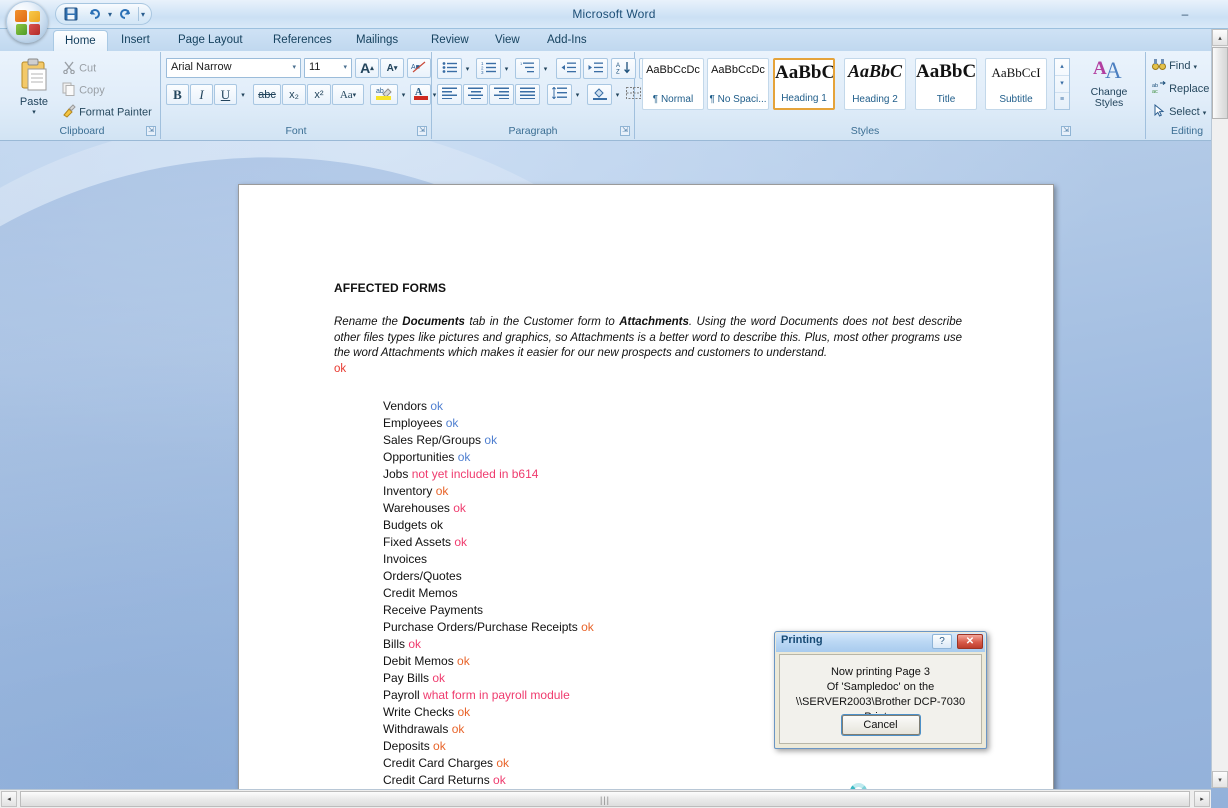 The height and width of the screenshot is (808, 1228). What do you see at coordinates (143, 14) in the screenshot?
I see `customize-qat-caret: ▾` at bounding box center [143, 14].